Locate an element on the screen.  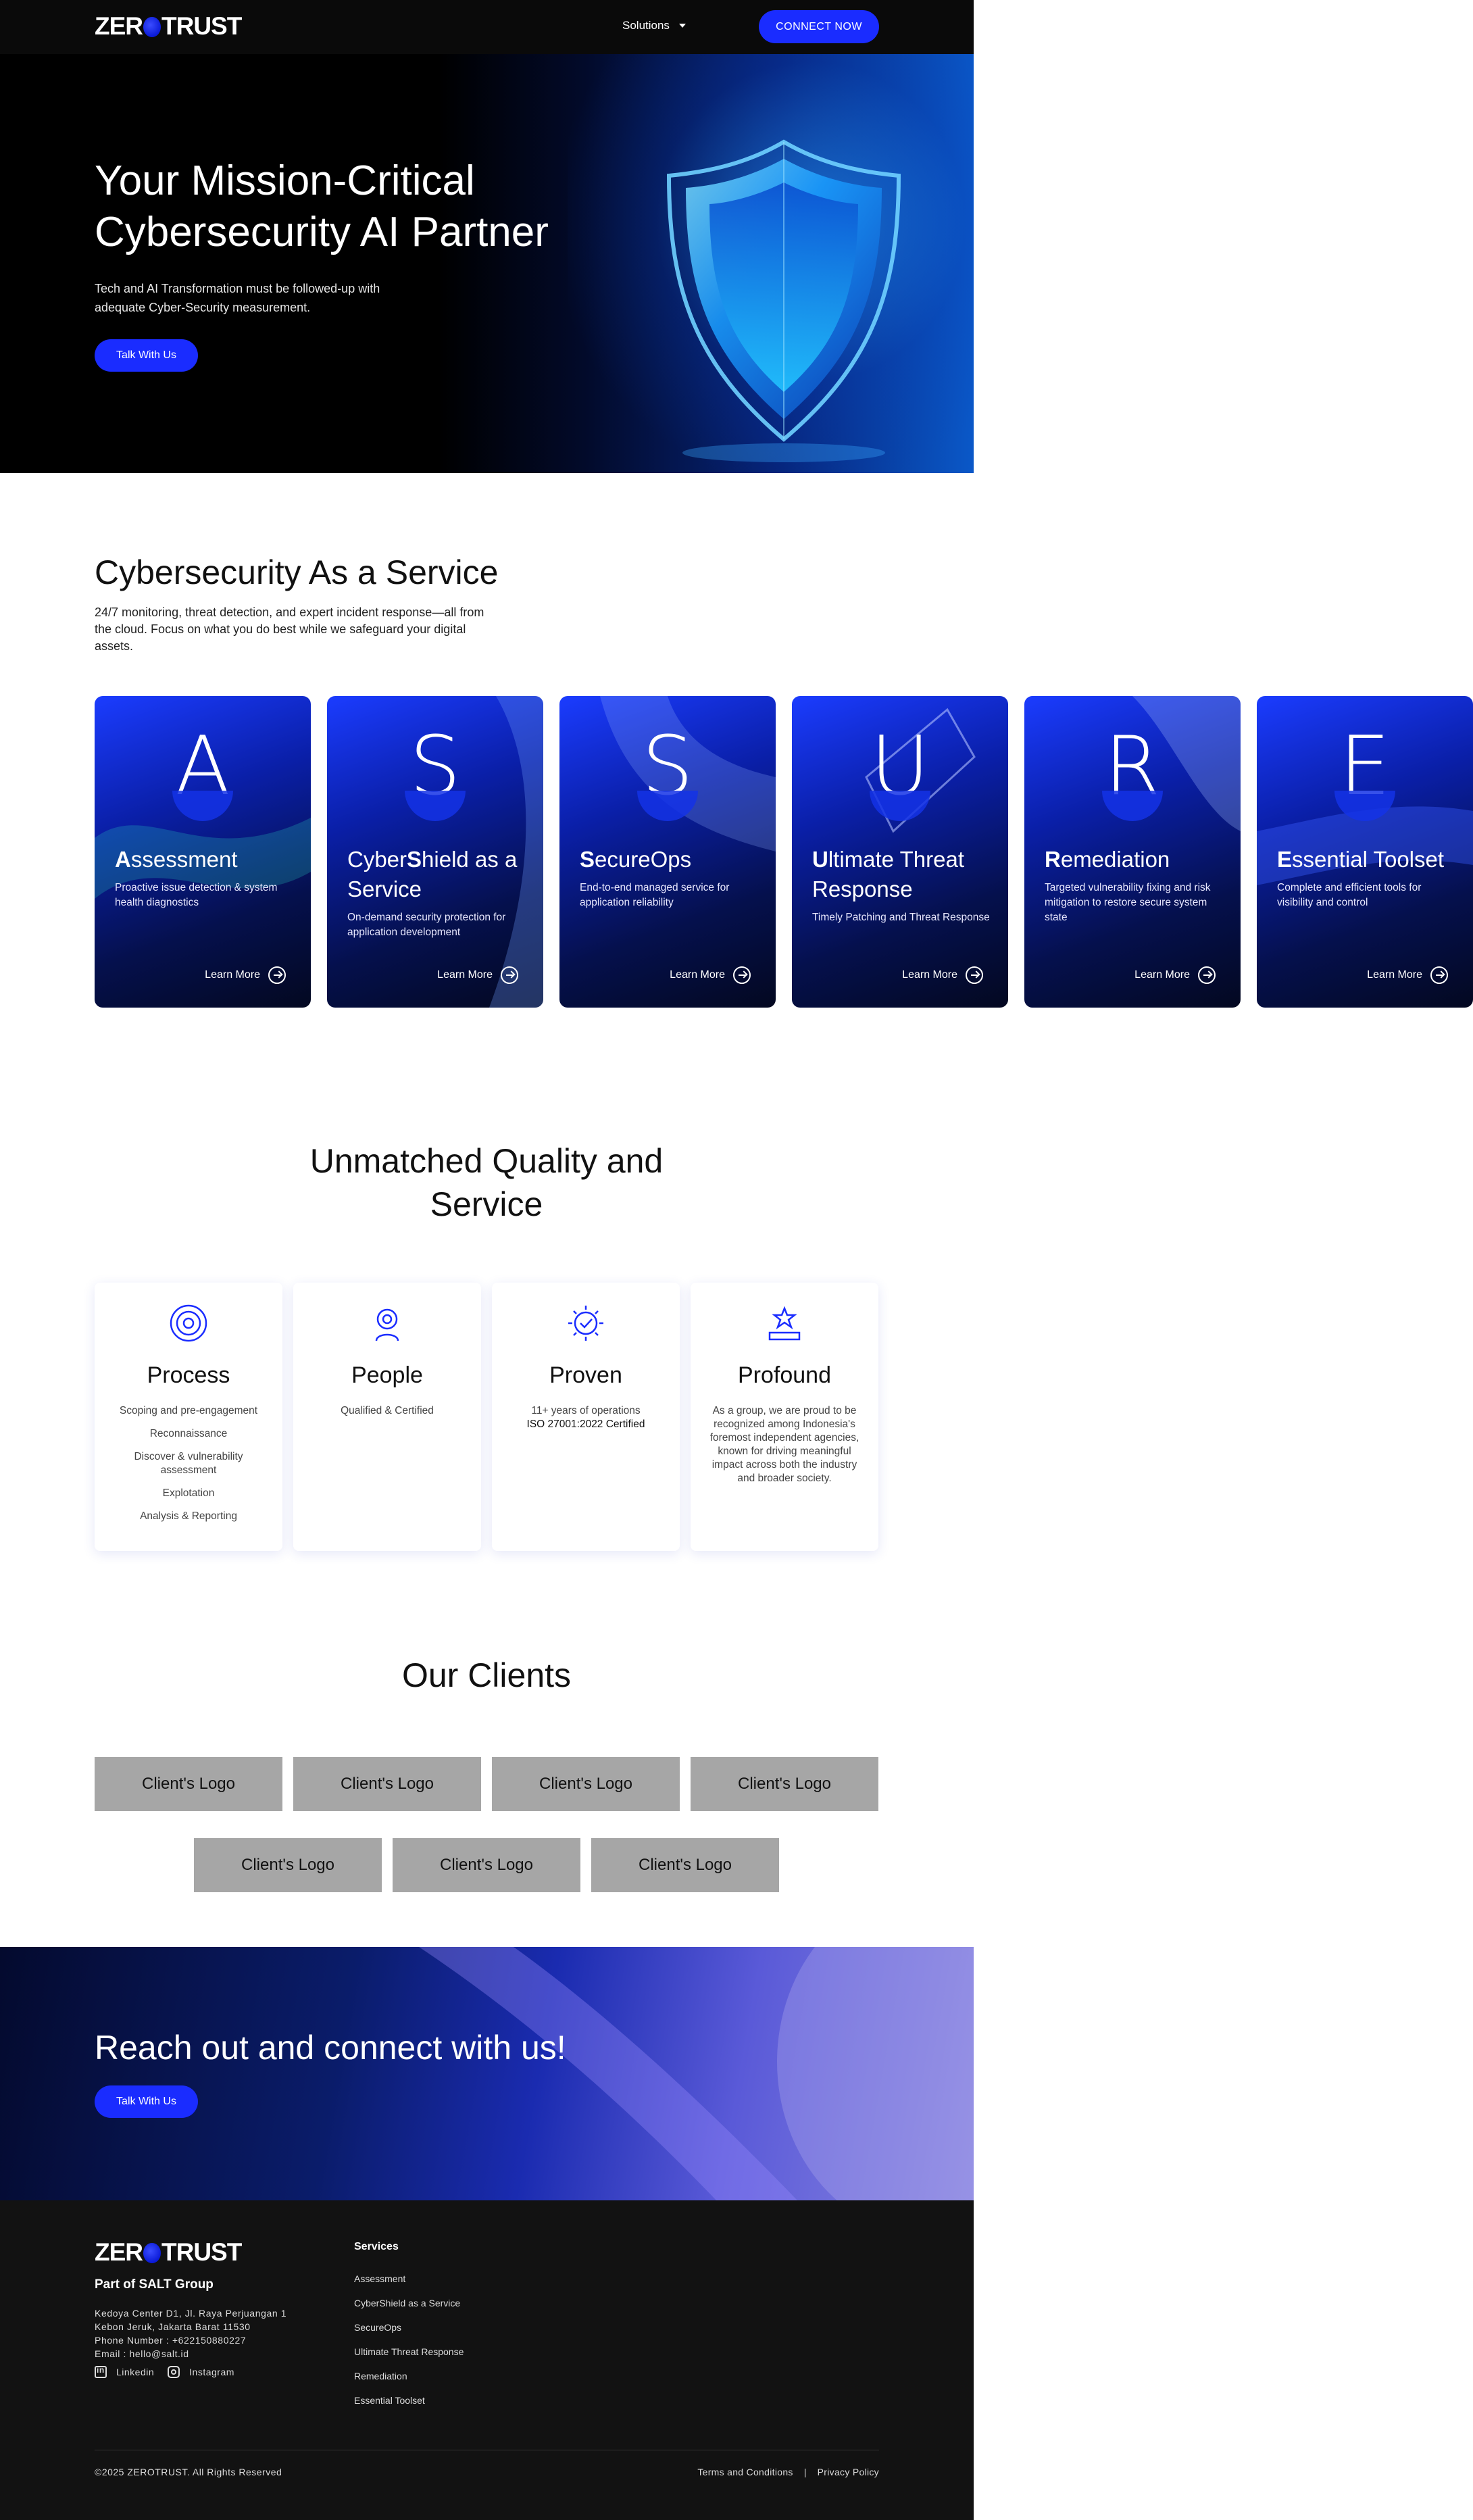
footer-service-link: Assessment is located at coordinates (409, 2285).